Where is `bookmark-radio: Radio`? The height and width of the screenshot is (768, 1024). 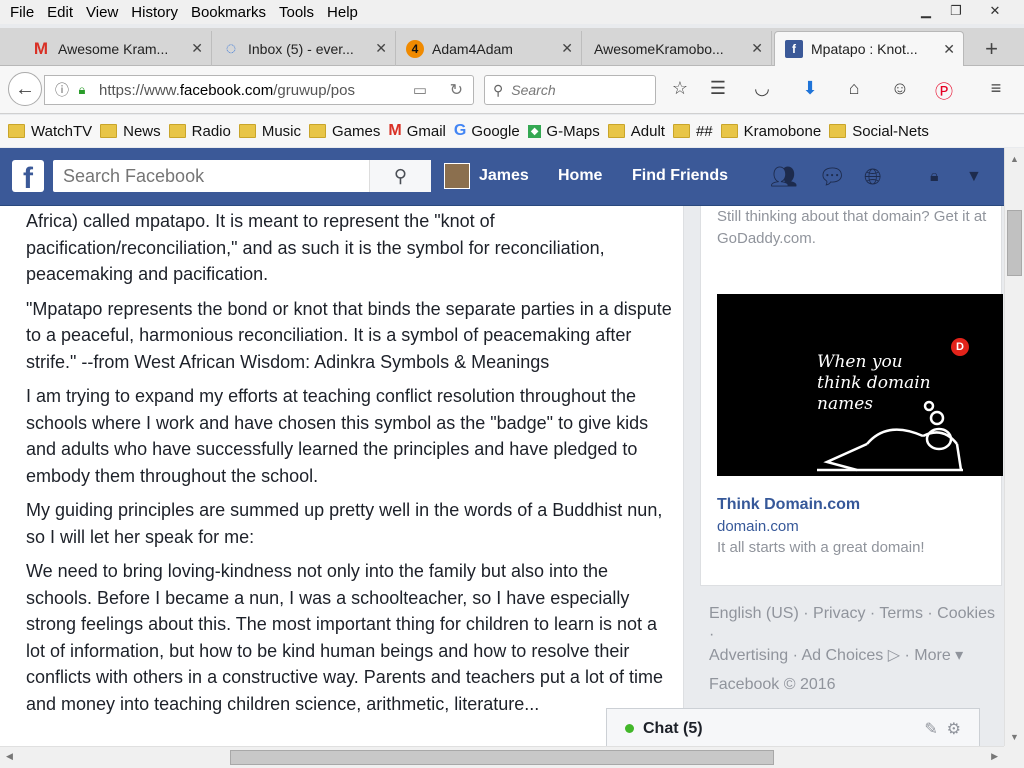
bookmark-radio: Radio is located at coordinates (199, 131).